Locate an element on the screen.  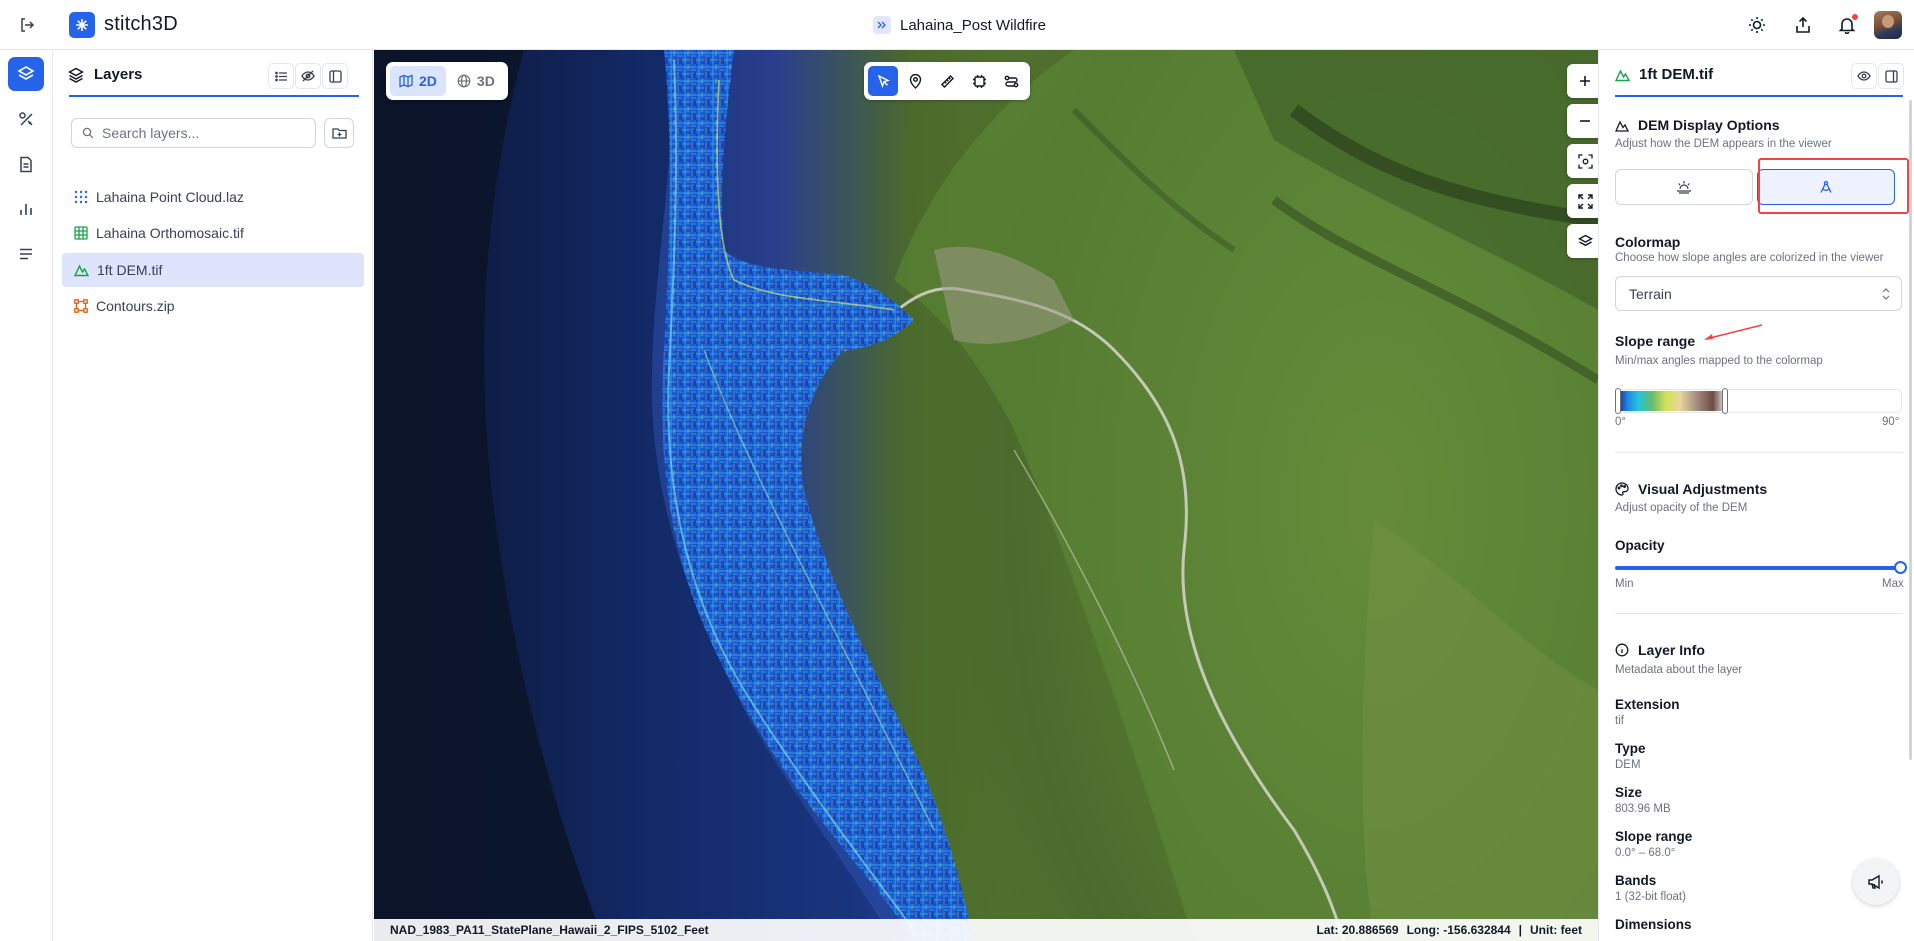
view-3d-button: 3D is located at coordinates (476, 81).